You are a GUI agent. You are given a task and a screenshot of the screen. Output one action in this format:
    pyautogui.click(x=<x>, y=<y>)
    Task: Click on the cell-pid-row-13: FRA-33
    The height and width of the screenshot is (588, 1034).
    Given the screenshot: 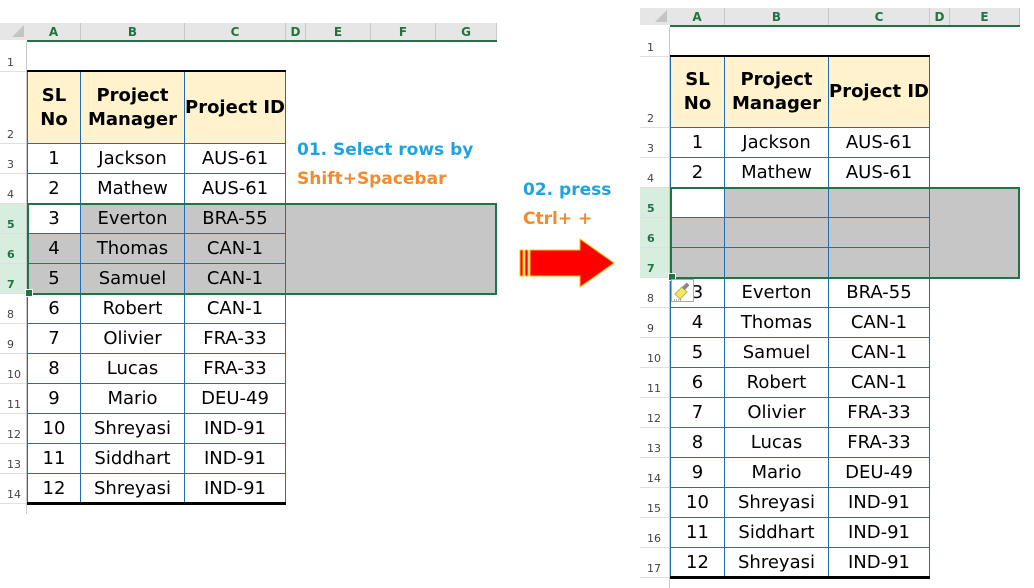 What is the action you would take?
    pyautogui.click(x=879, y=443)
    